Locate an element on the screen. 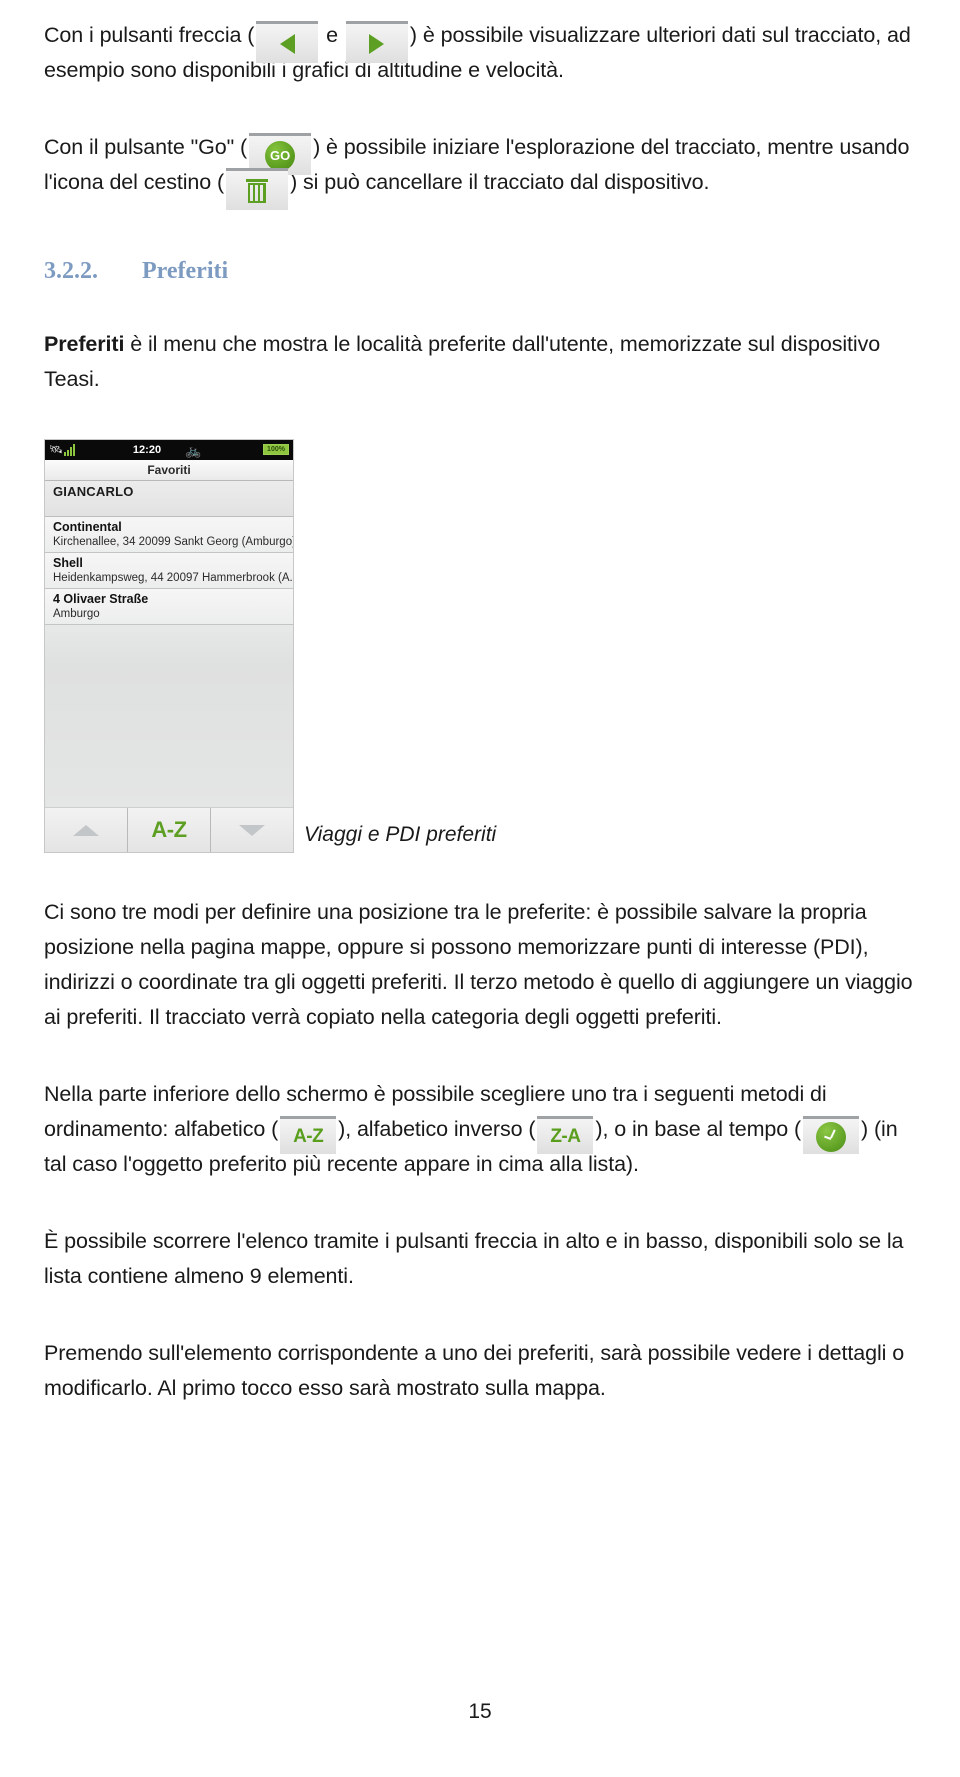 This screenshot has height=1777, width=960. trash-icon is located at coordinates (257, 189).